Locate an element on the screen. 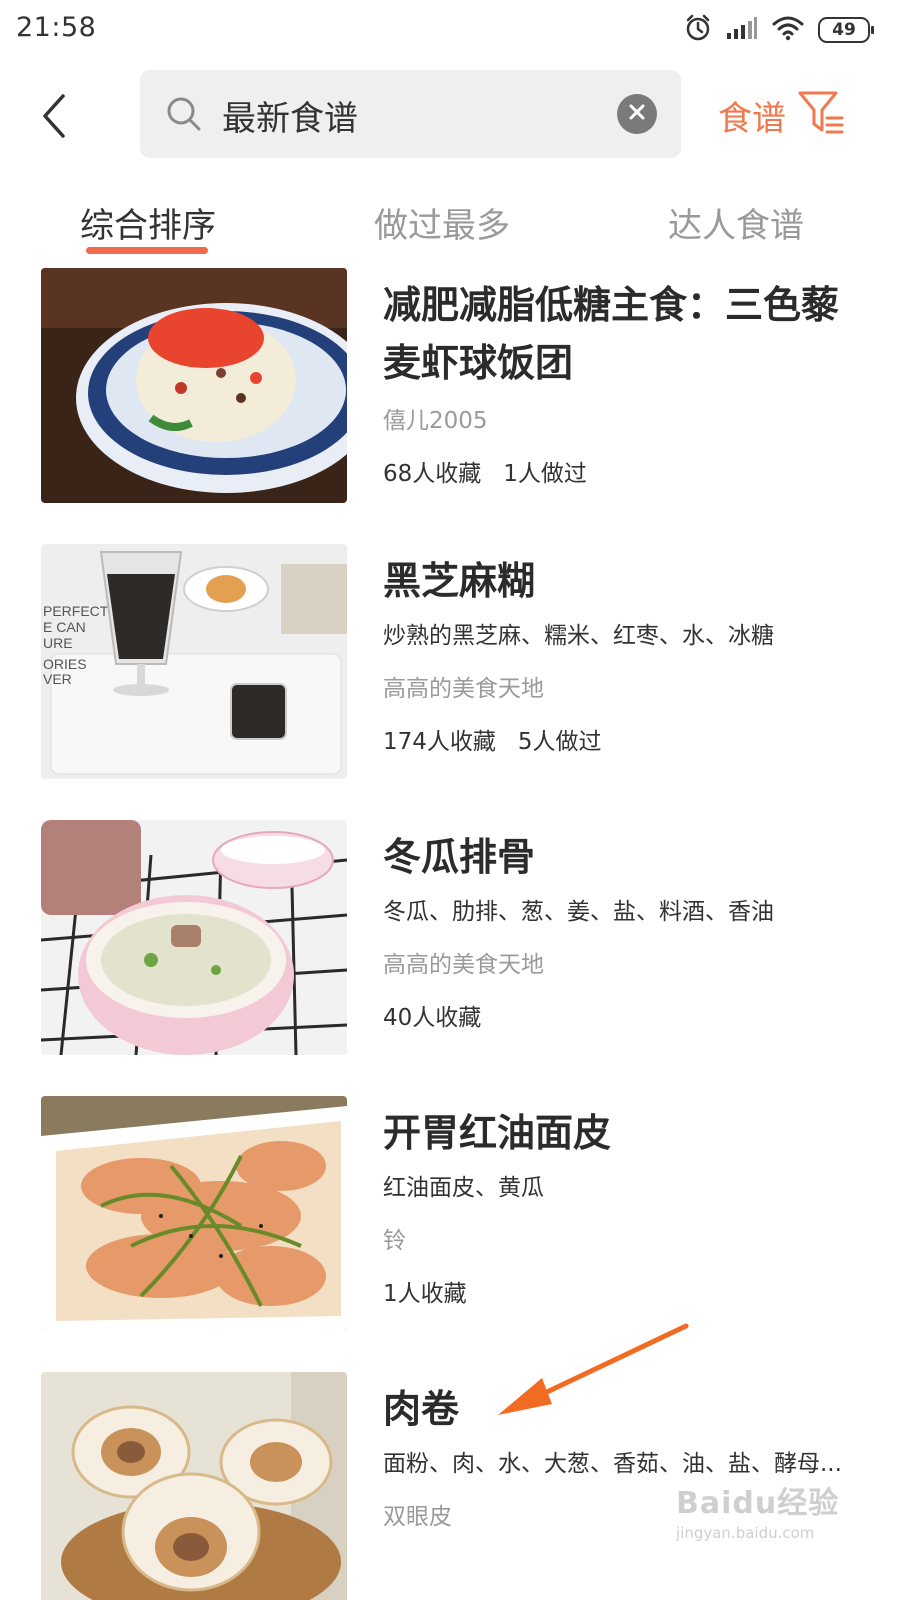 Image resolution: width=900 pixels, height=1600 pixels. alarm-icon is located at coordinates (698, 30).